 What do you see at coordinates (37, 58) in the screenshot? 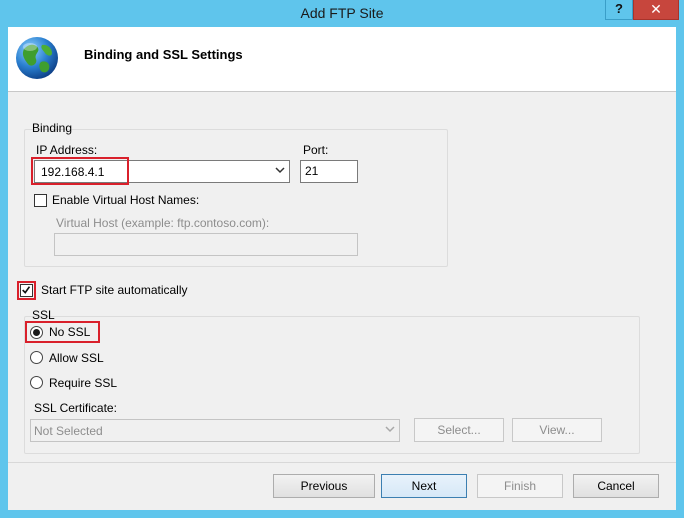
I see `globe-icon` at bounding box center [37, 58].